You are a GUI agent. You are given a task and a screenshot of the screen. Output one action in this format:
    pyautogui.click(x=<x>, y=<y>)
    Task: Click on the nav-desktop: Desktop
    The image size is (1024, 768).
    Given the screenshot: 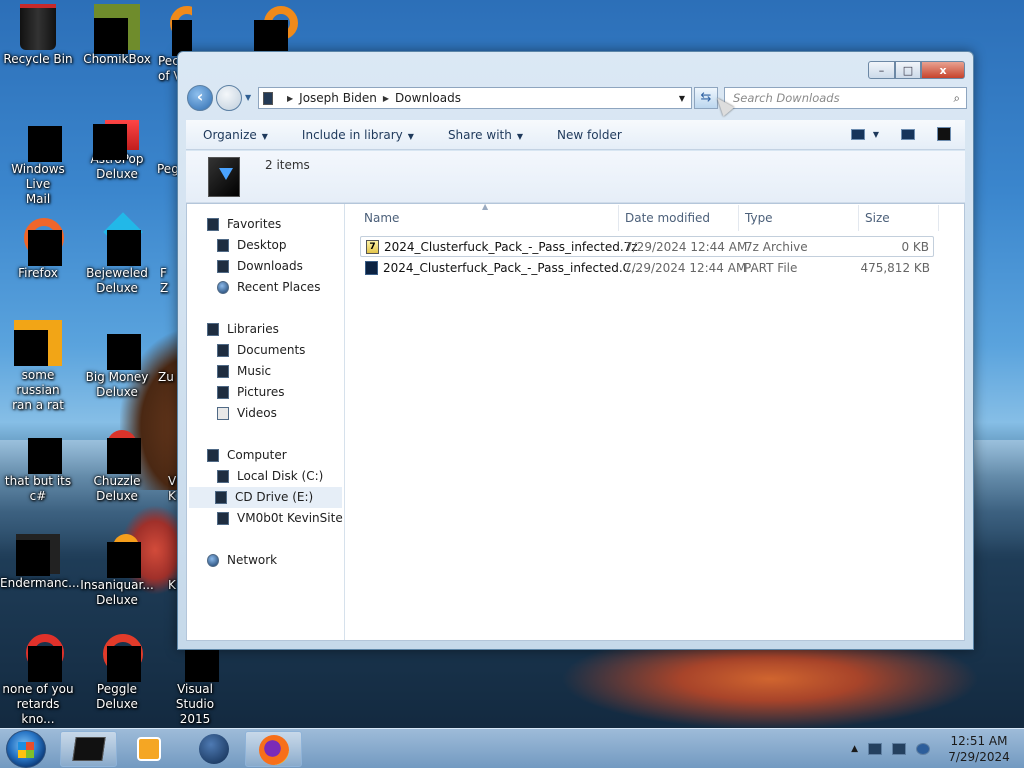 What is the action you would take?
    pyautogui.click(x=265, y=245)
    